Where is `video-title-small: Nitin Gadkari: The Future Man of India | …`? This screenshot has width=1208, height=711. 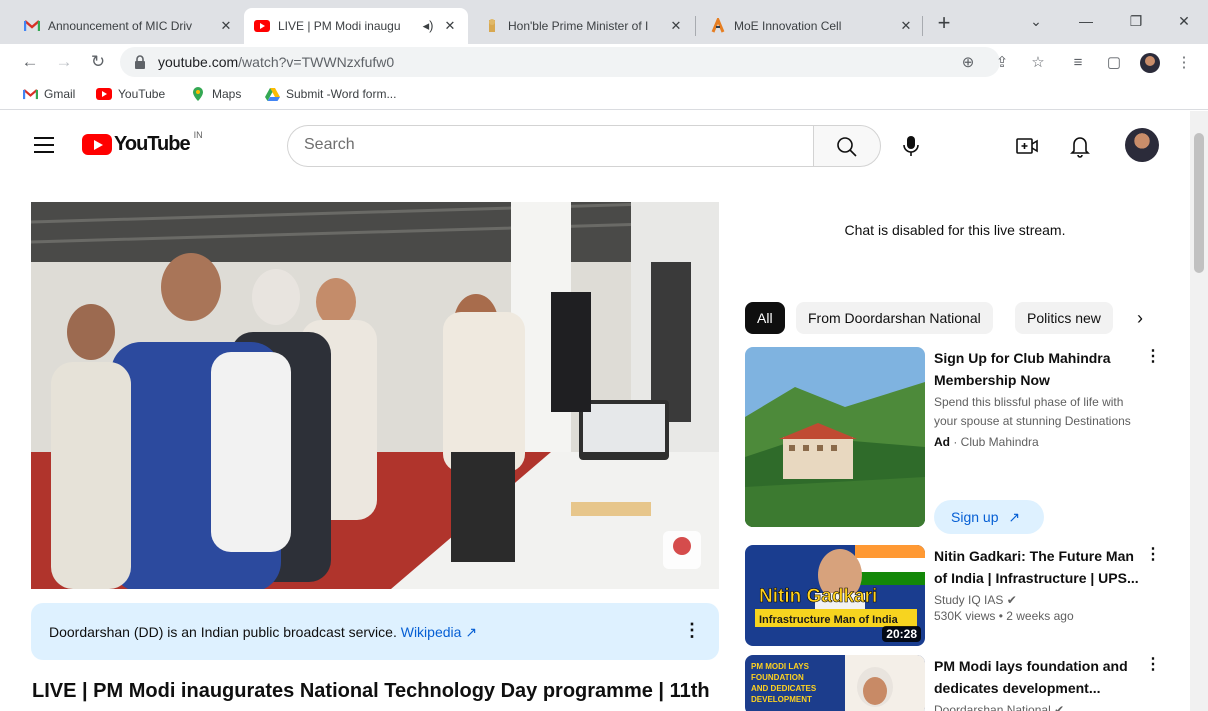
video-title-small: Nitin Gadkari: The Future Man of India | … is located at coordinates (1036, 567).